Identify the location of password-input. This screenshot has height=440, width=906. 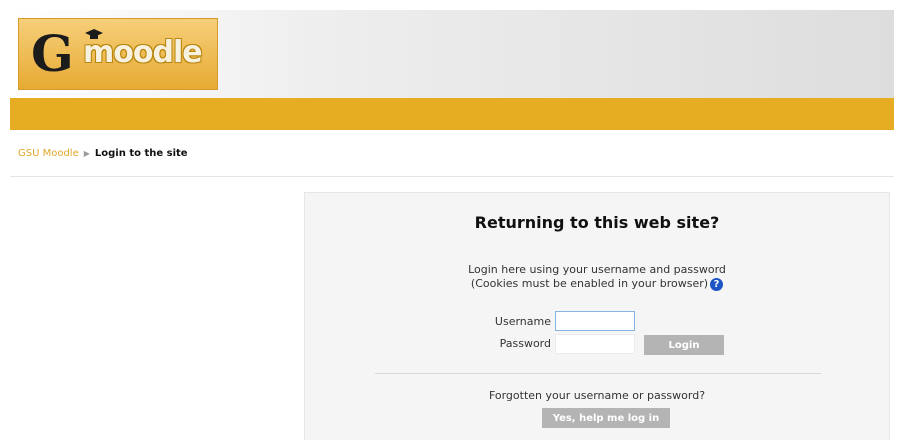
(595, 344).